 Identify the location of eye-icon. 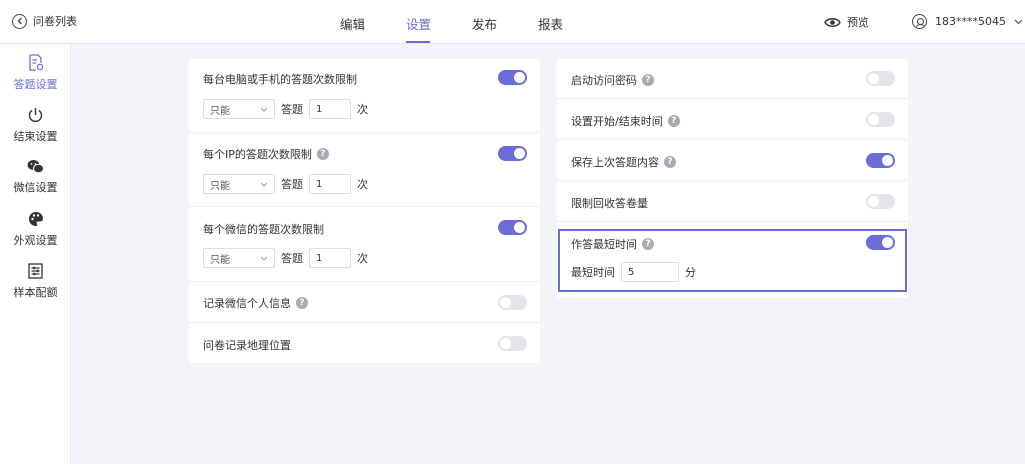
(832, 22).